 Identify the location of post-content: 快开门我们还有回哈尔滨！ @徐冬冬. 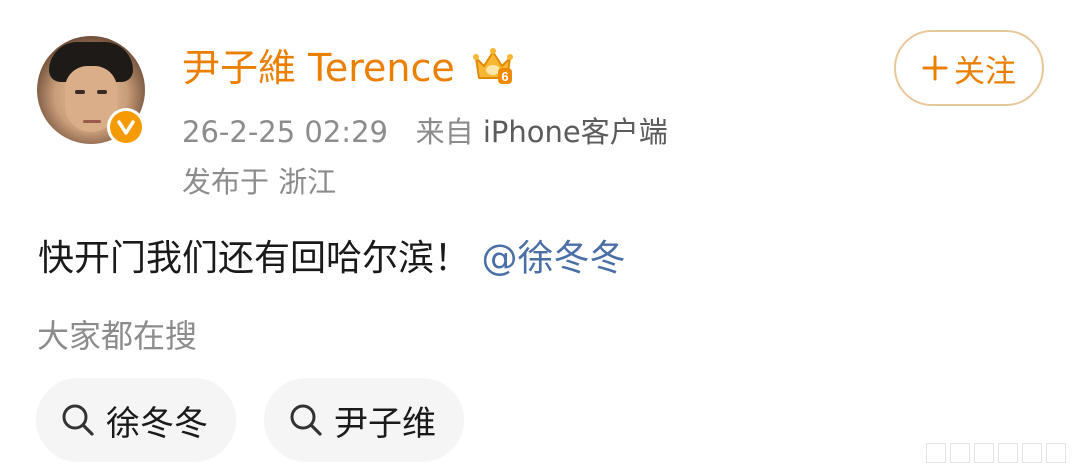
(331, 259).